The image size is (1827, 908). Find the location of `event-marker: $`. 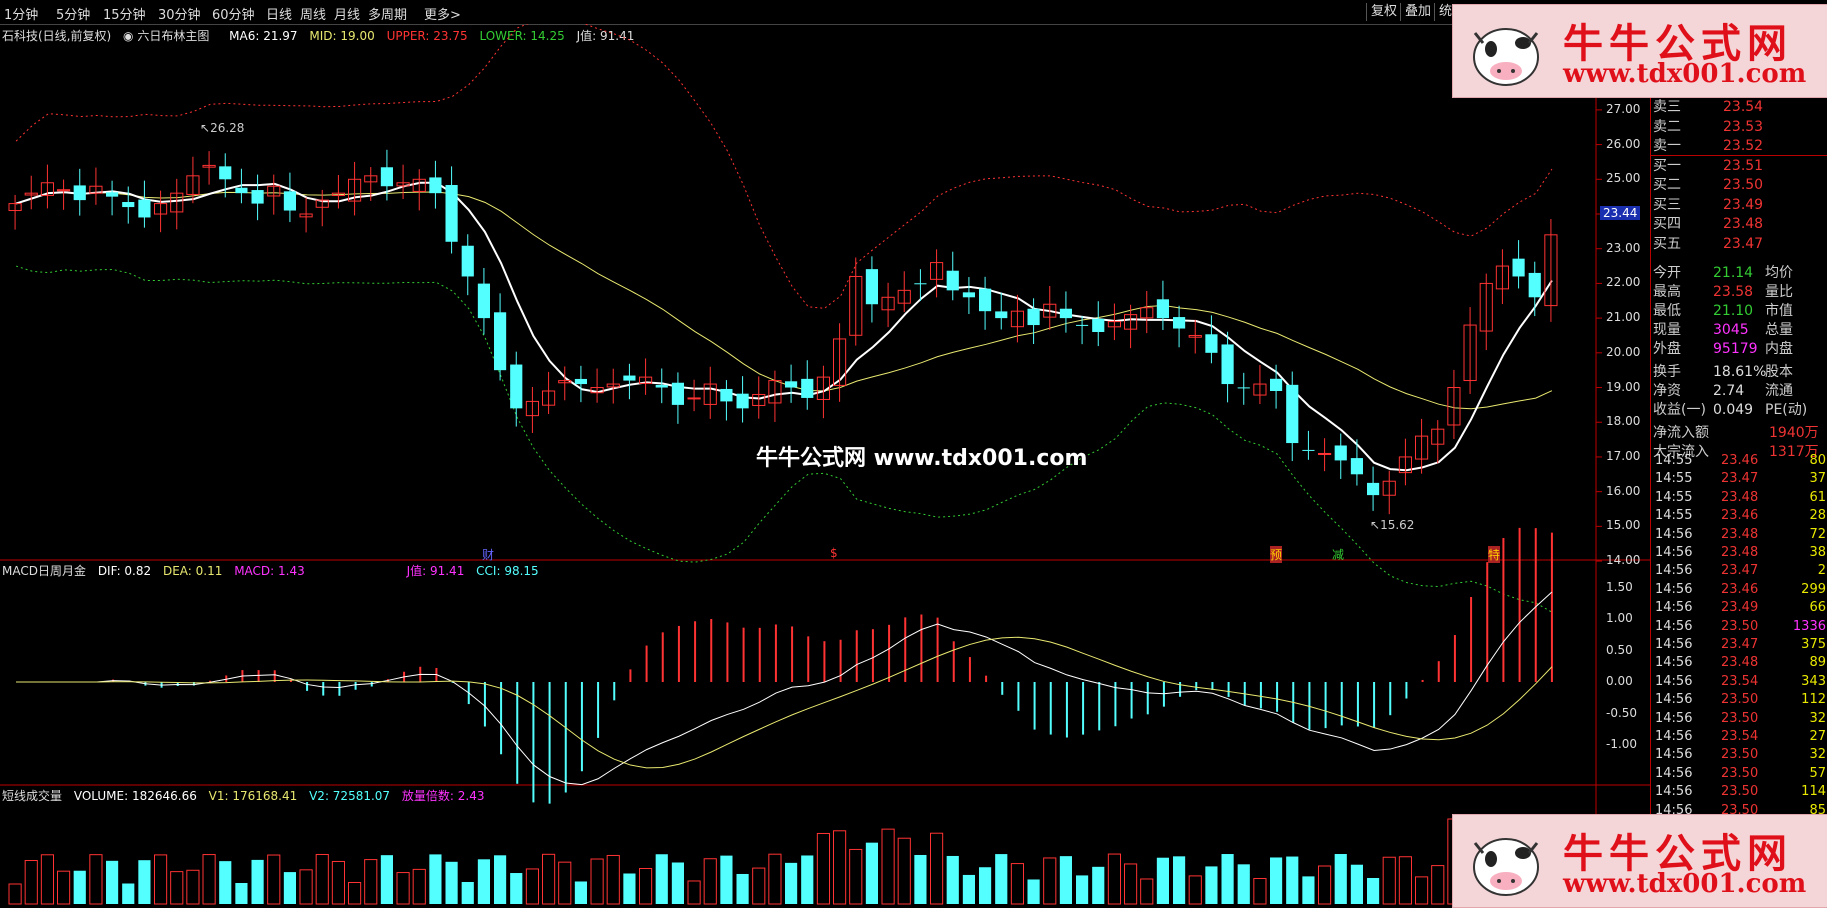

event-marker: $ is located at coordinates (834, 553).